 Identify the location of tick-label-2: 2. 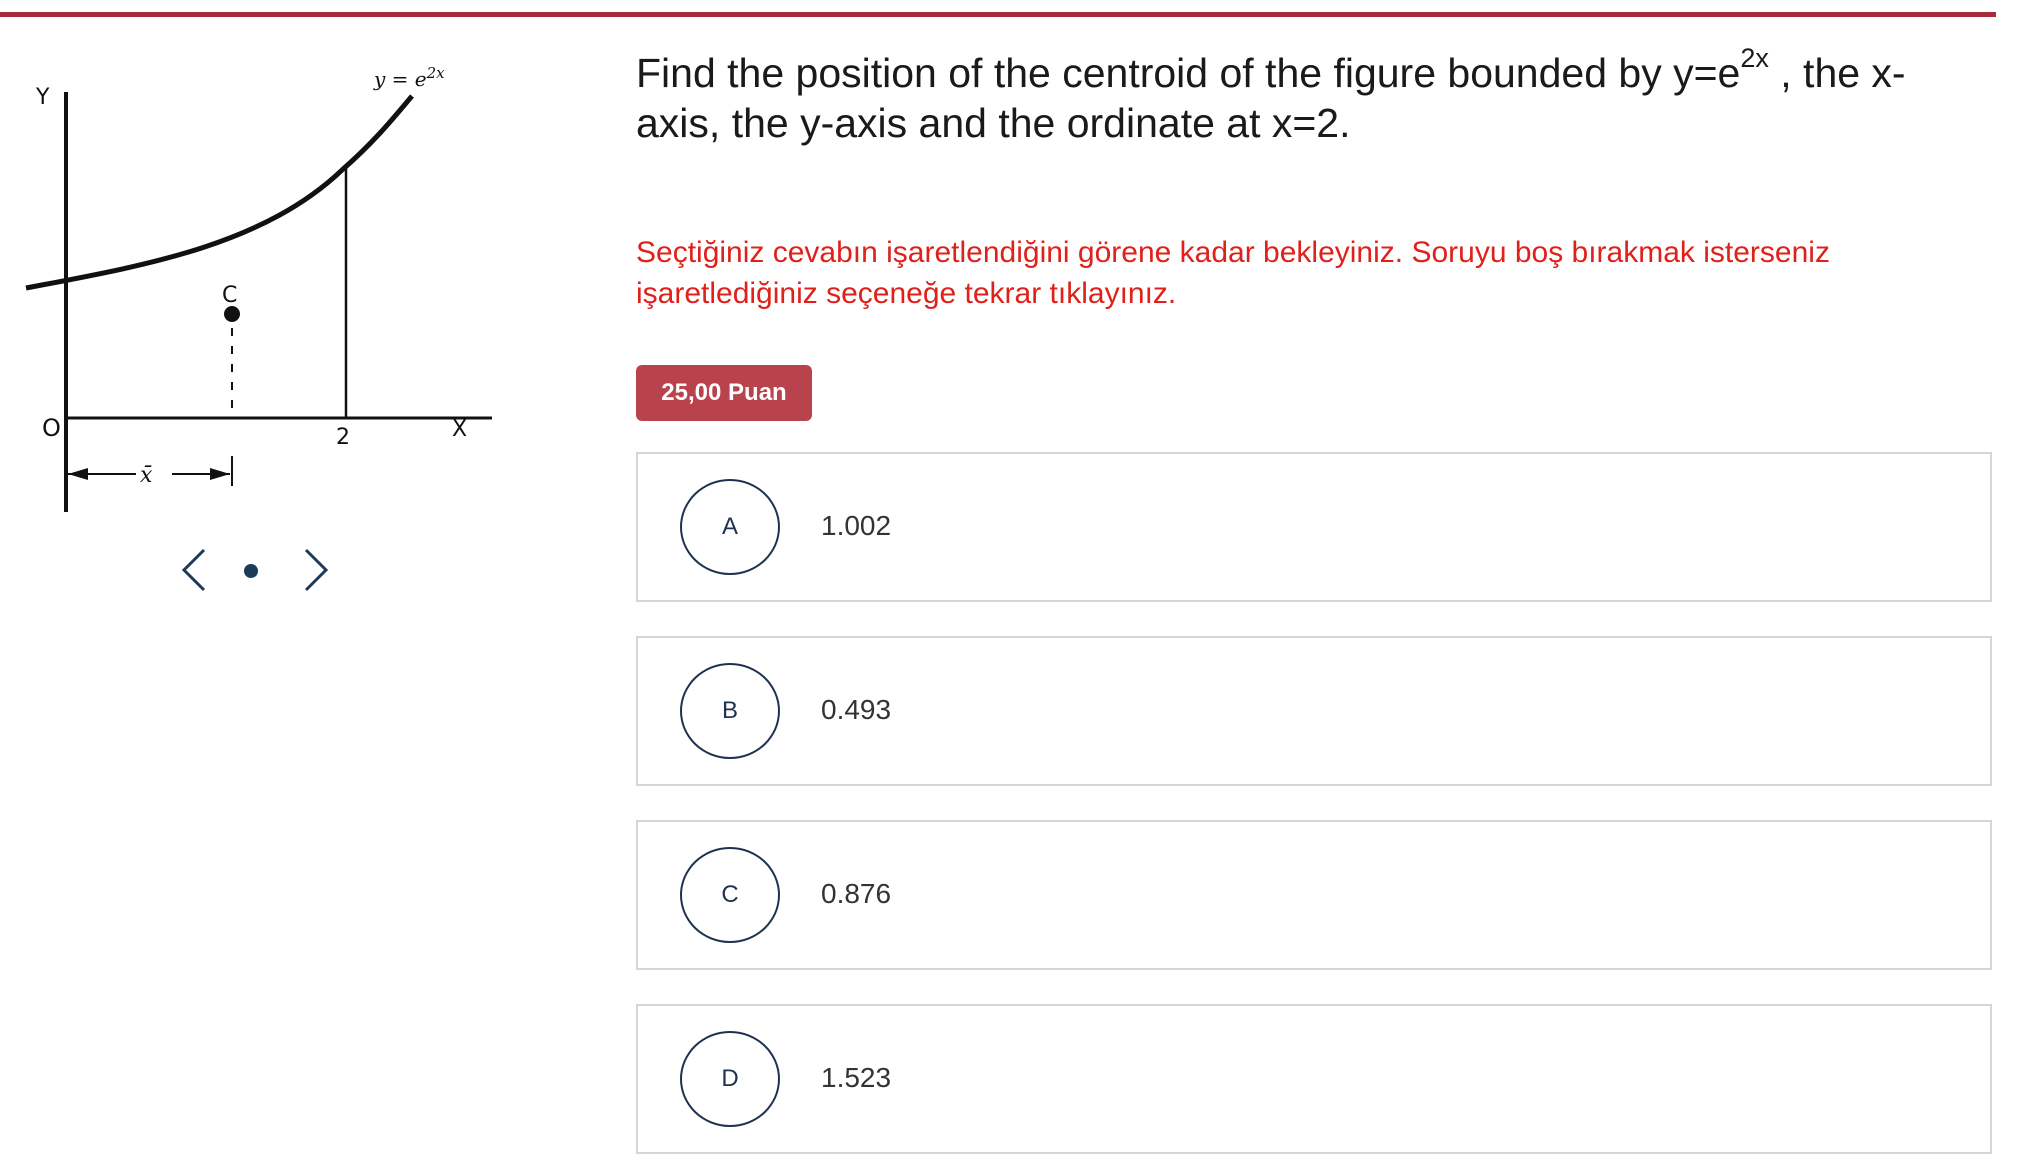
(343, 437).